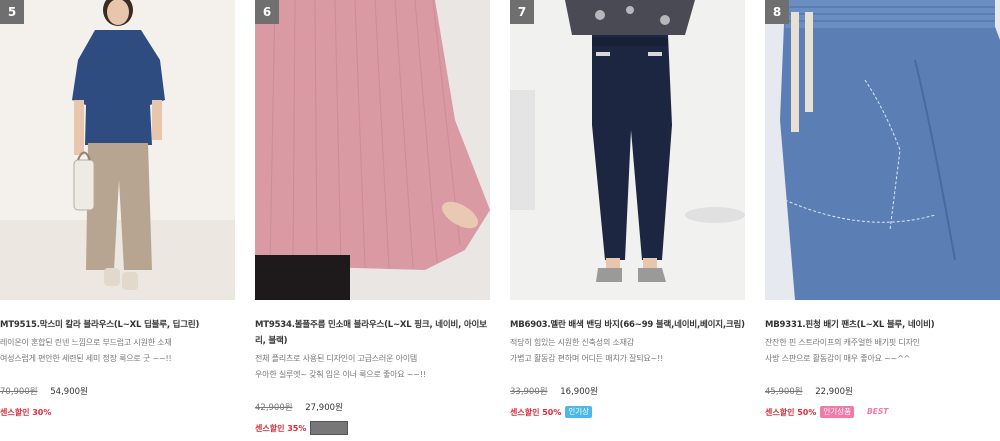 This screenshot has height=441, width=1000. Describe the element at coordinates (86, 358) in the screenshot. I see `product-description-line: 여성스럽게 편안한 세련된 세미 정장 룩으로 굿 ~~!!` at that location.